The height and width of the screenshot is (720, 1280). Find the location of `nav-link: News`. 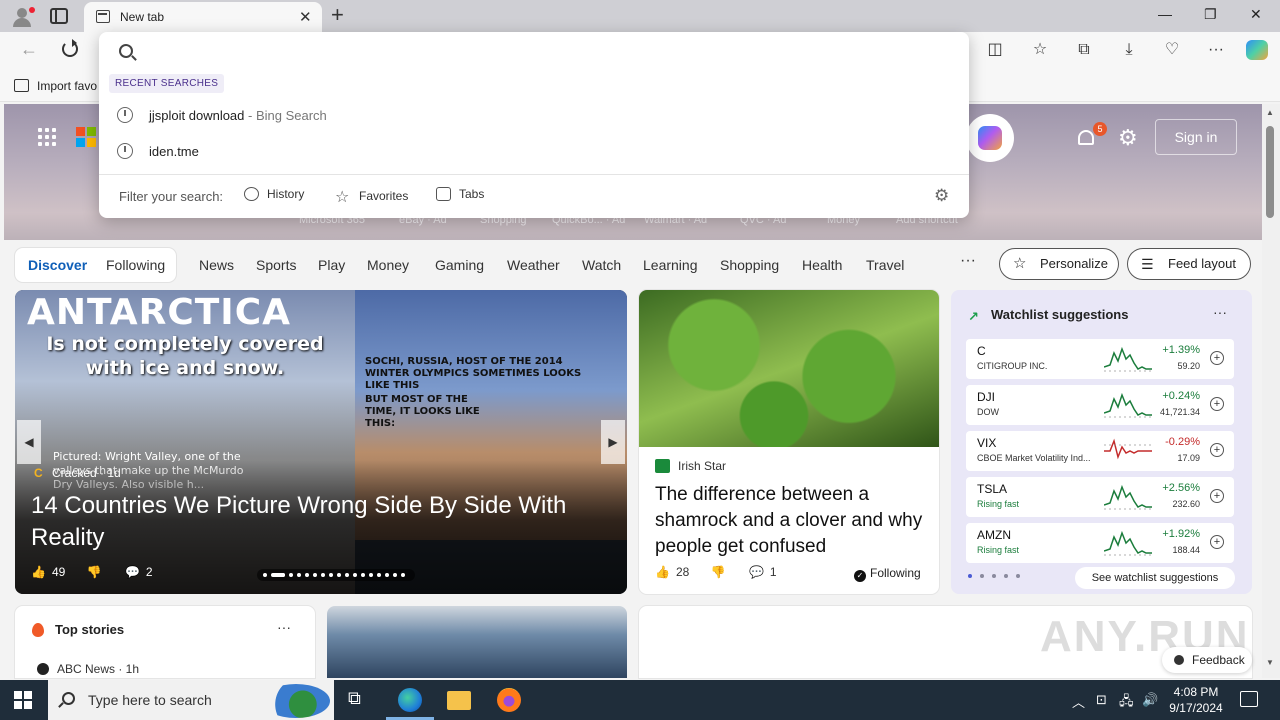

nav-link: News is located at coordinates (216, 265).